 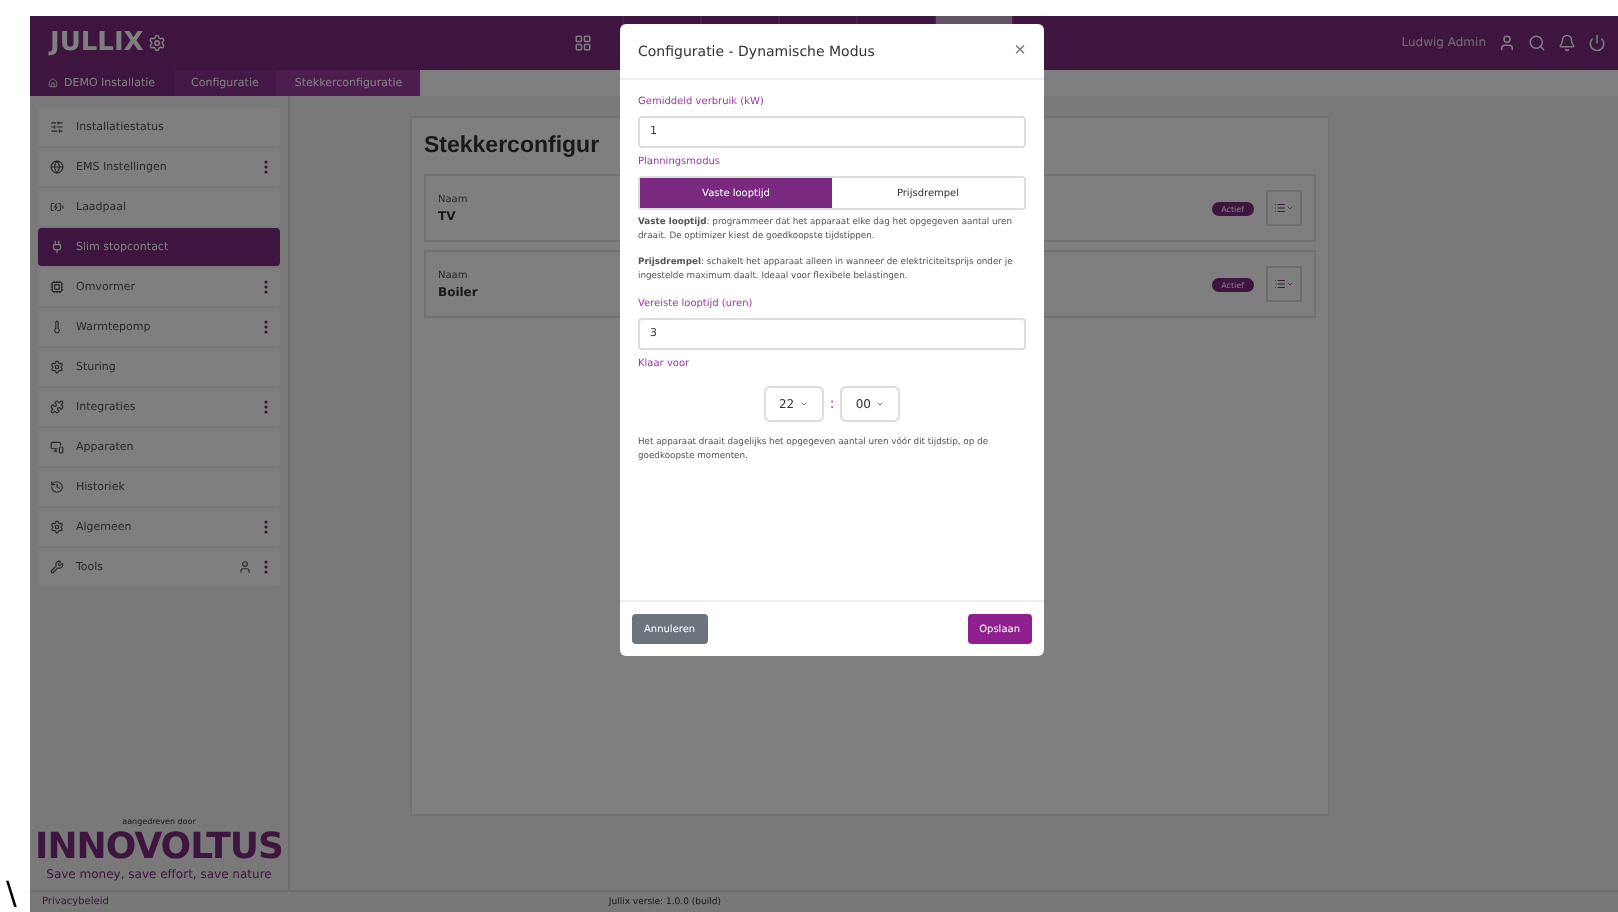 What do you see at coordinates (1020, 51) in the screenshot?
I see `close-button: ×` at bounding box center [1020, 51].